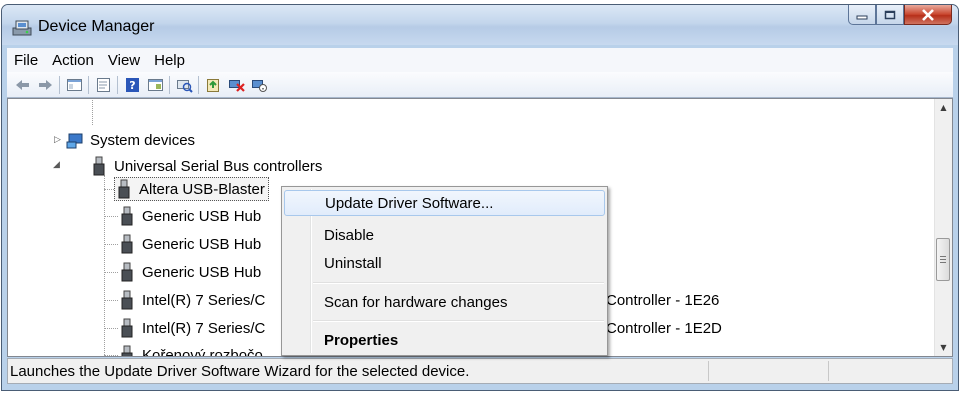  I want to click on context-item-scan-hardware: Scan for hardware changes, so click(444, 302).